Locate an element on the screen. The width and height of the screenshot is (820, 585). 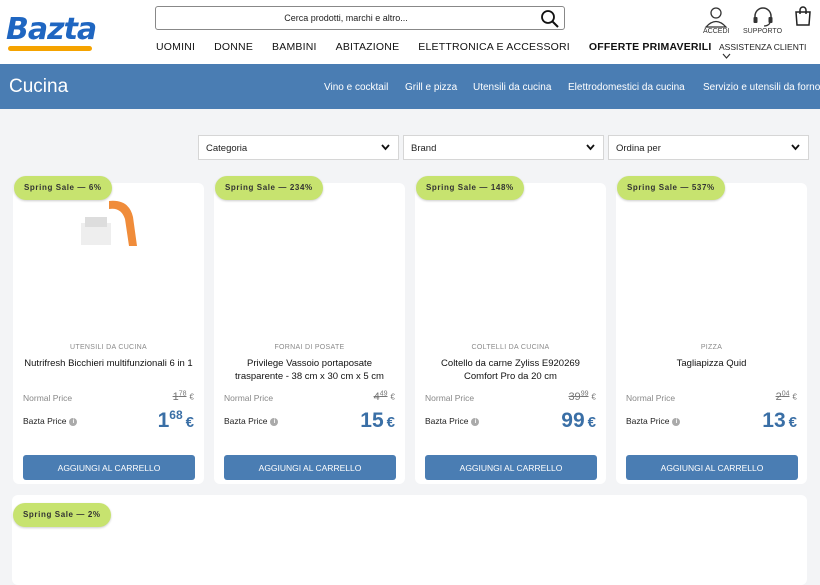
category-title: Cucina is located at coordinates (39, 86).